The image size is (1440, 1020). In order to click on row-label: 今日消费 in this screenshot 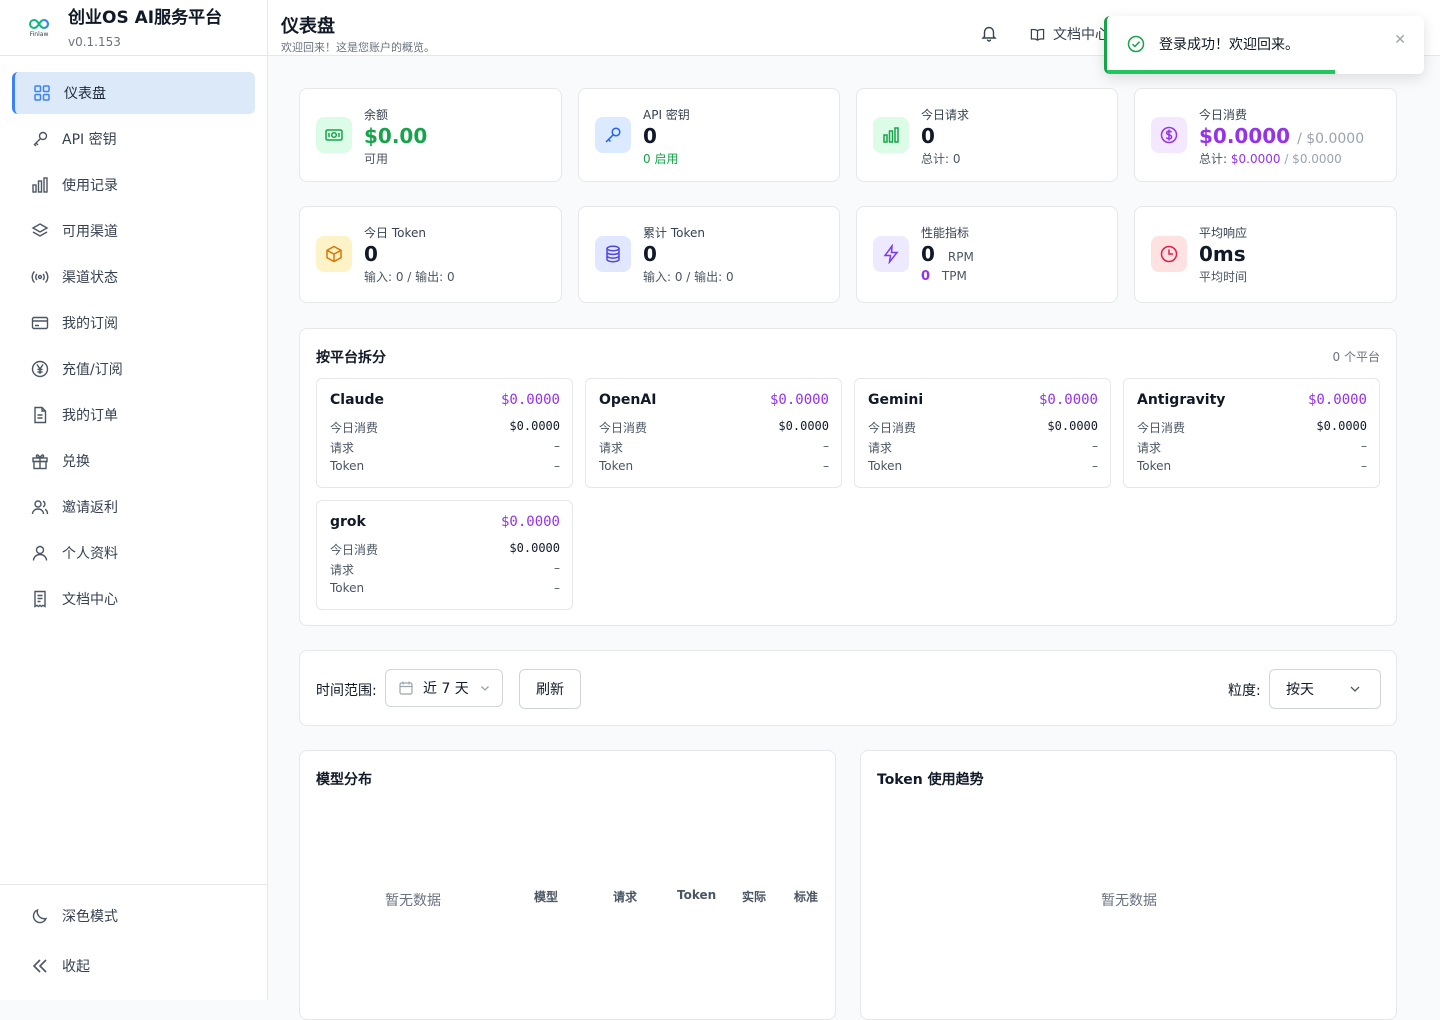, I will do `click(354, 550)`.